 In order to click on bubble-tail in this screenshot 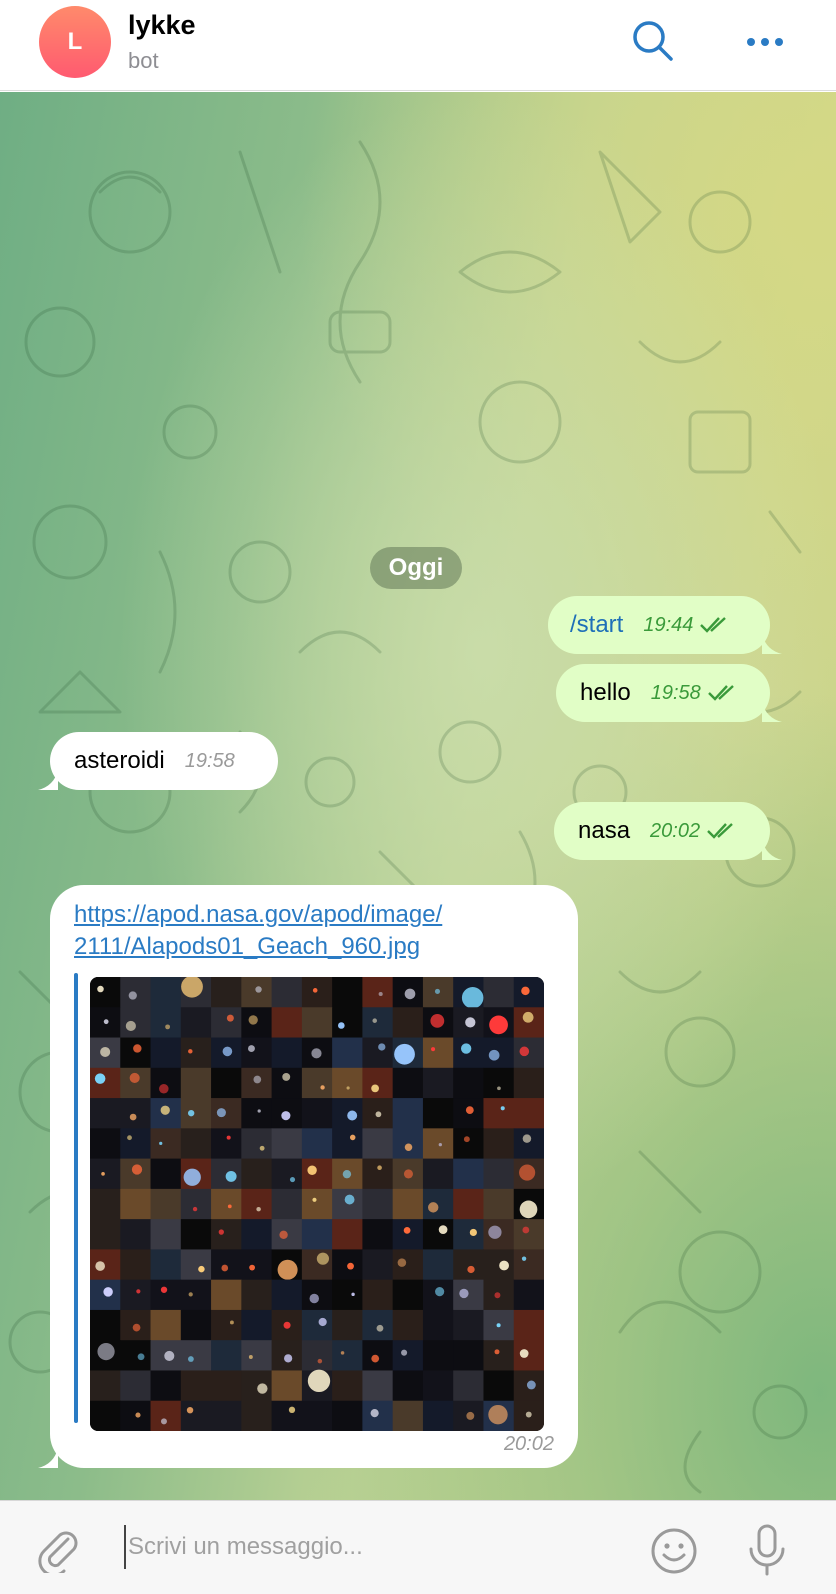, I will do `click(772, 712)`.